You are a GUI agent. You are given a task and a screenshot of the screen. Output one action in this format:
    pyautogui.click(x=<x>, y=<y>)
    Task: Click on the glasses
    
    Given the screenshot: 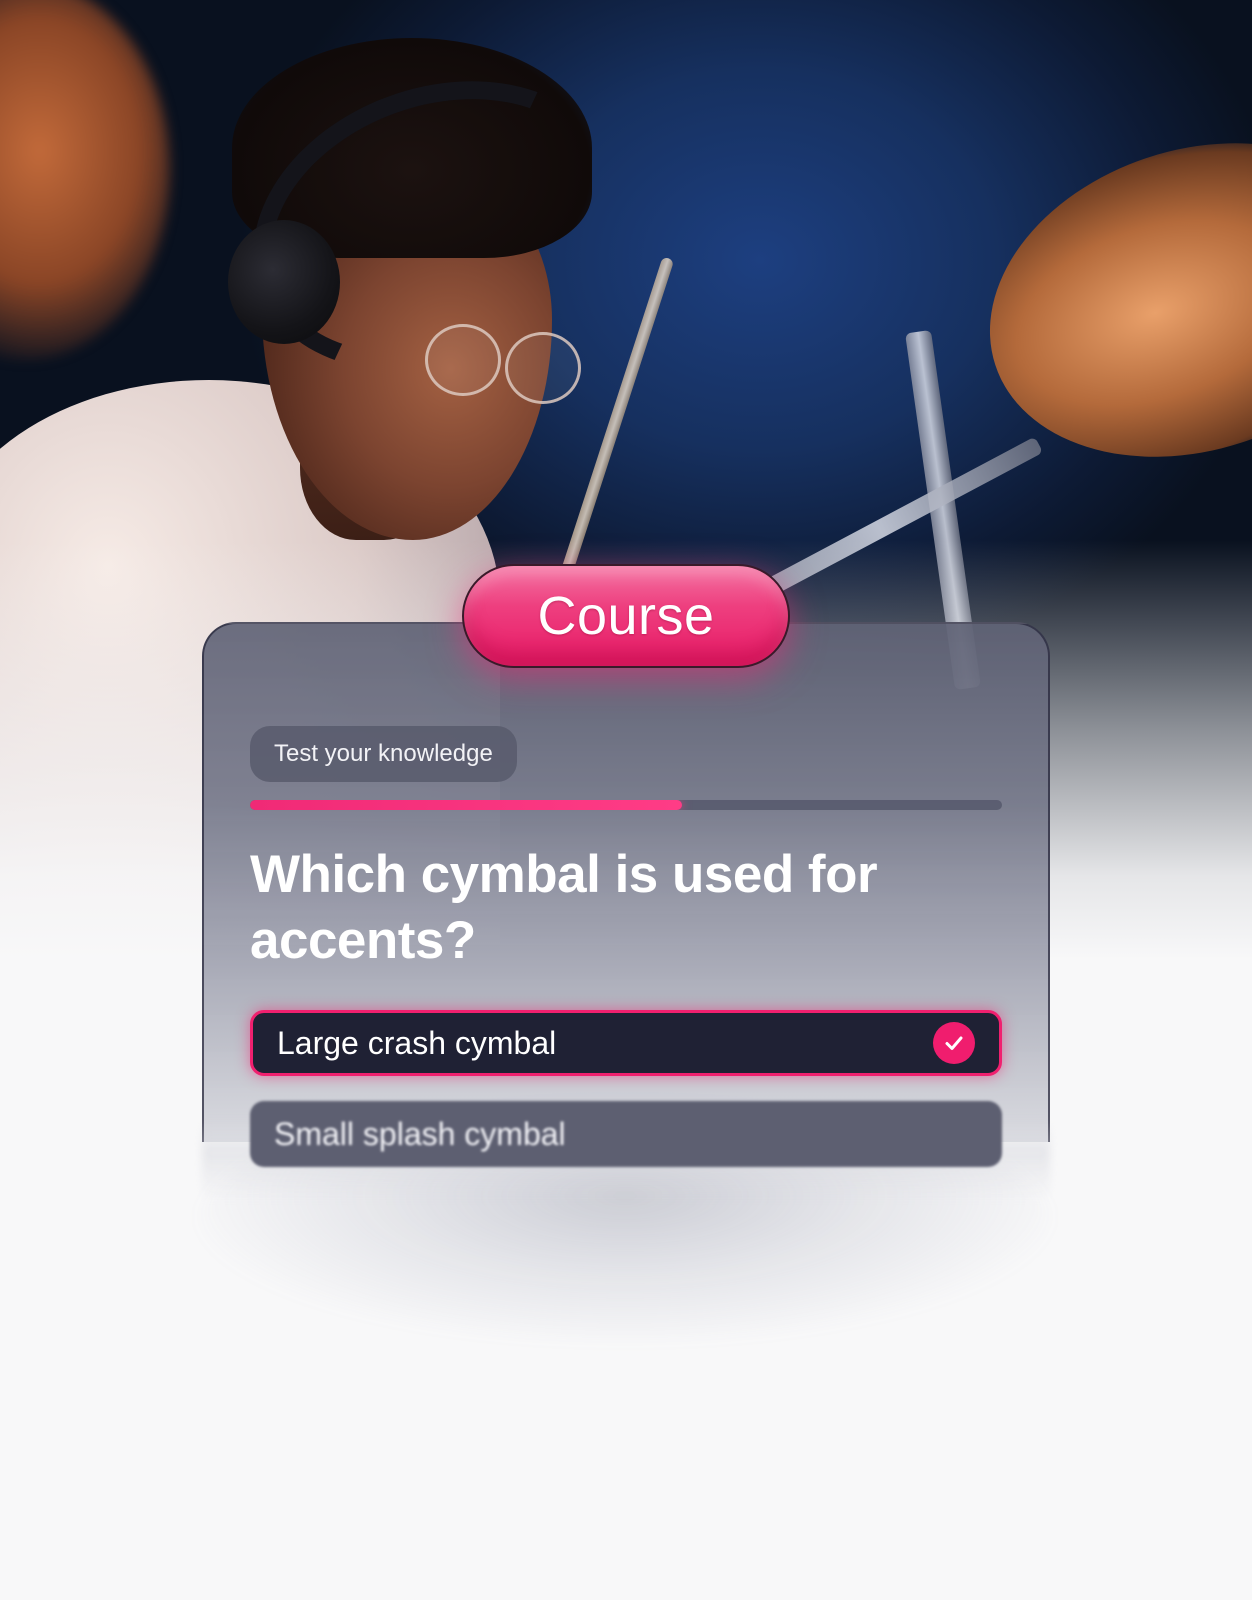 What is the action you would take?
    pyautogui.click(x=503, y=363)
    